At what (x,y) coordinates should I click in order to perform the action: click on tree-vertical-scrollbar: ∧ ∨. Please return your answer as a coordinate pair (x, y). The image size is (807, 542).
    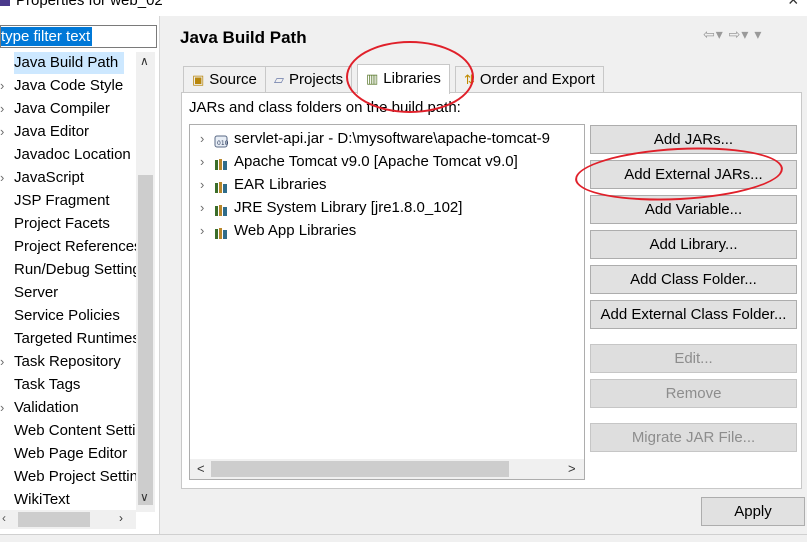
    Looking at the image, I should click on (145, 282).